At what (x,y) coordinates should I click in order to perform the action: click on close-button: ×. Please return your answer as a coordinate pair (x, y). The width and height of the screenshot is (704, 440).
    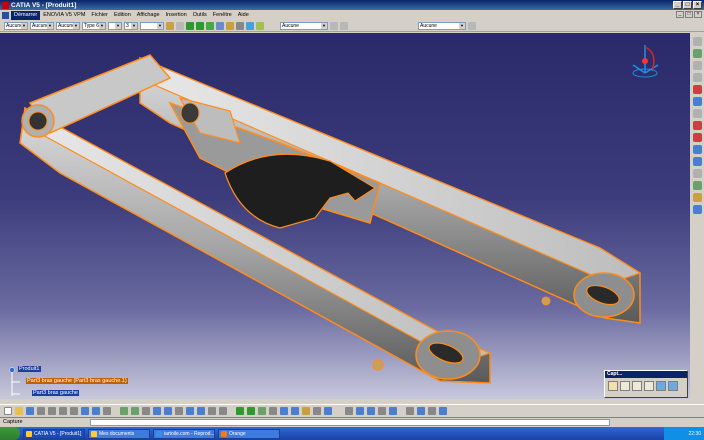
    Looking at the image, I should click on (697, 5).